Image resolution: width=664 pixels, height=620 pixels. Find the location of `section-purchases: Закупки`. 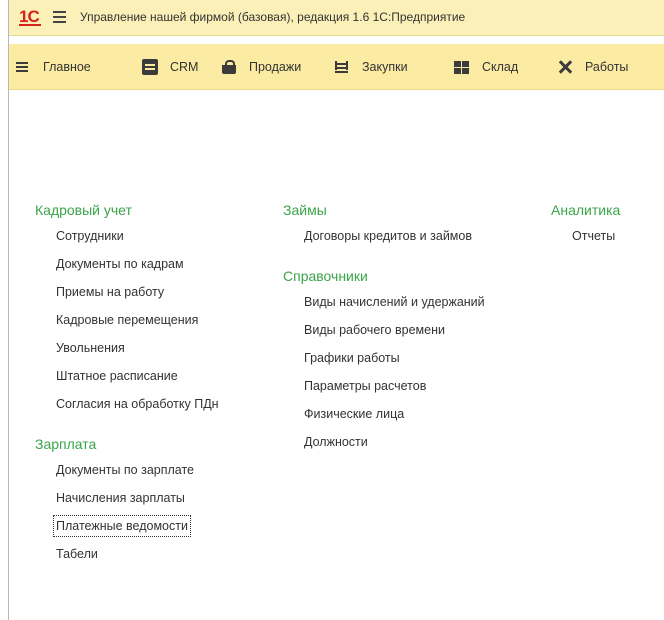

section-purchases: Закупки is located at coordinates (371, 66).